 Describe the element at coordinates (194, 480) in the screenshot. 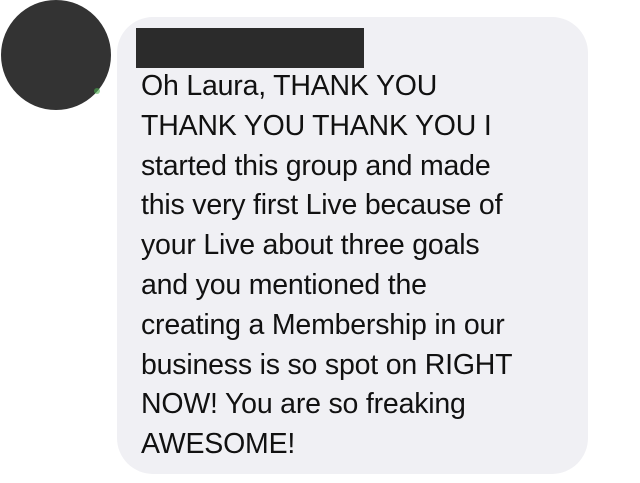

I see `comment-actions-row-cropped` at that location.